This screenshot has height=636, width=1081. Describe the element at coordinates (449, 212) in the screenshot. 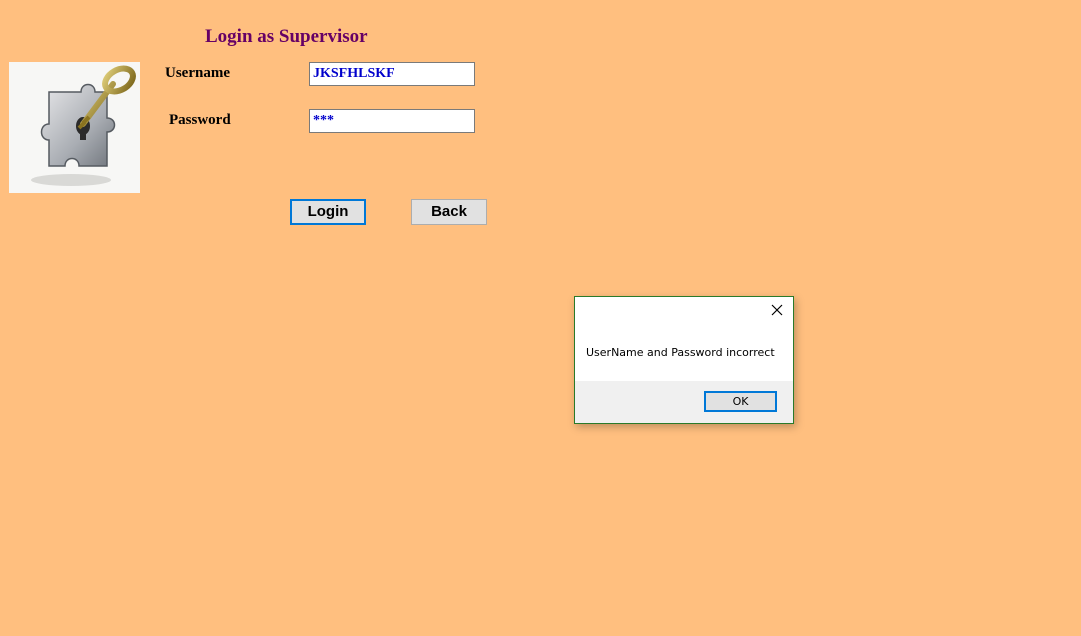

I see `back-button: Back` at that location.